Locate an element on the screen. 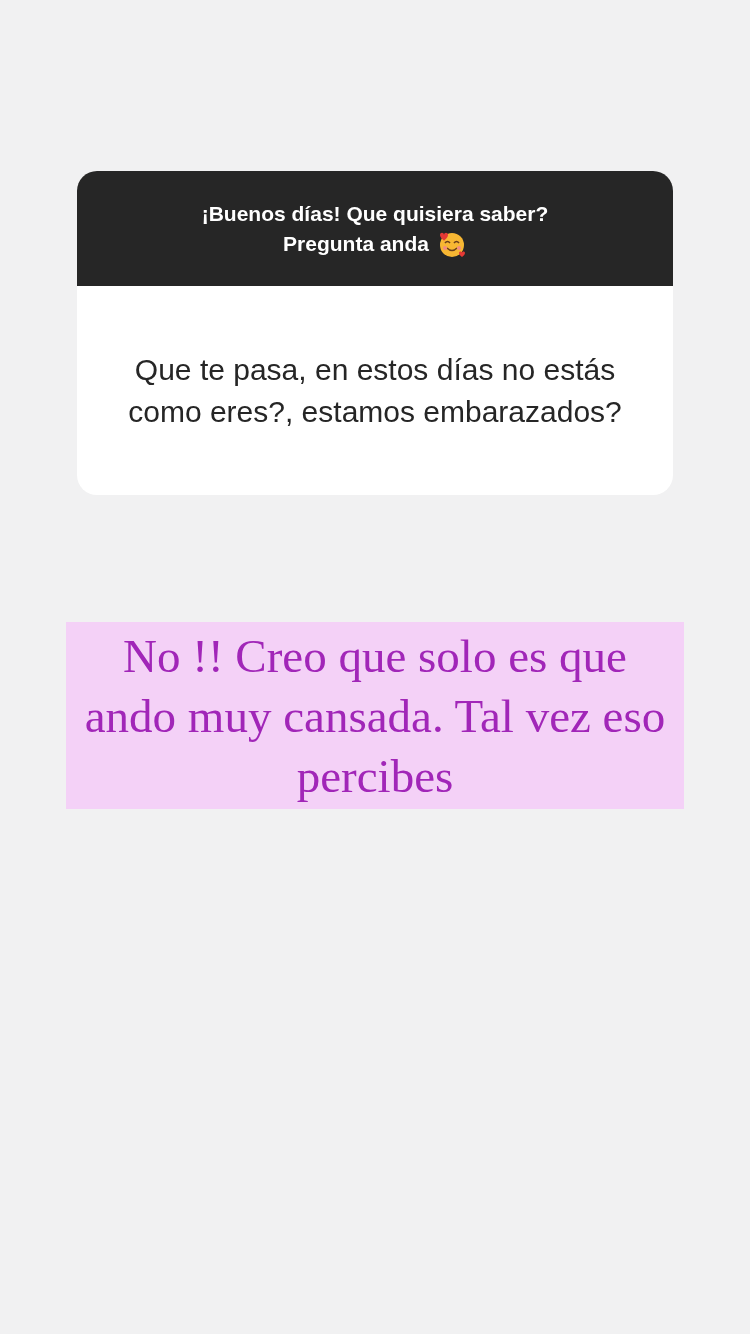 The height and width of the screenshot is (1334, 750). header-text: Pregunta anda is located at coordinates (356, 243).